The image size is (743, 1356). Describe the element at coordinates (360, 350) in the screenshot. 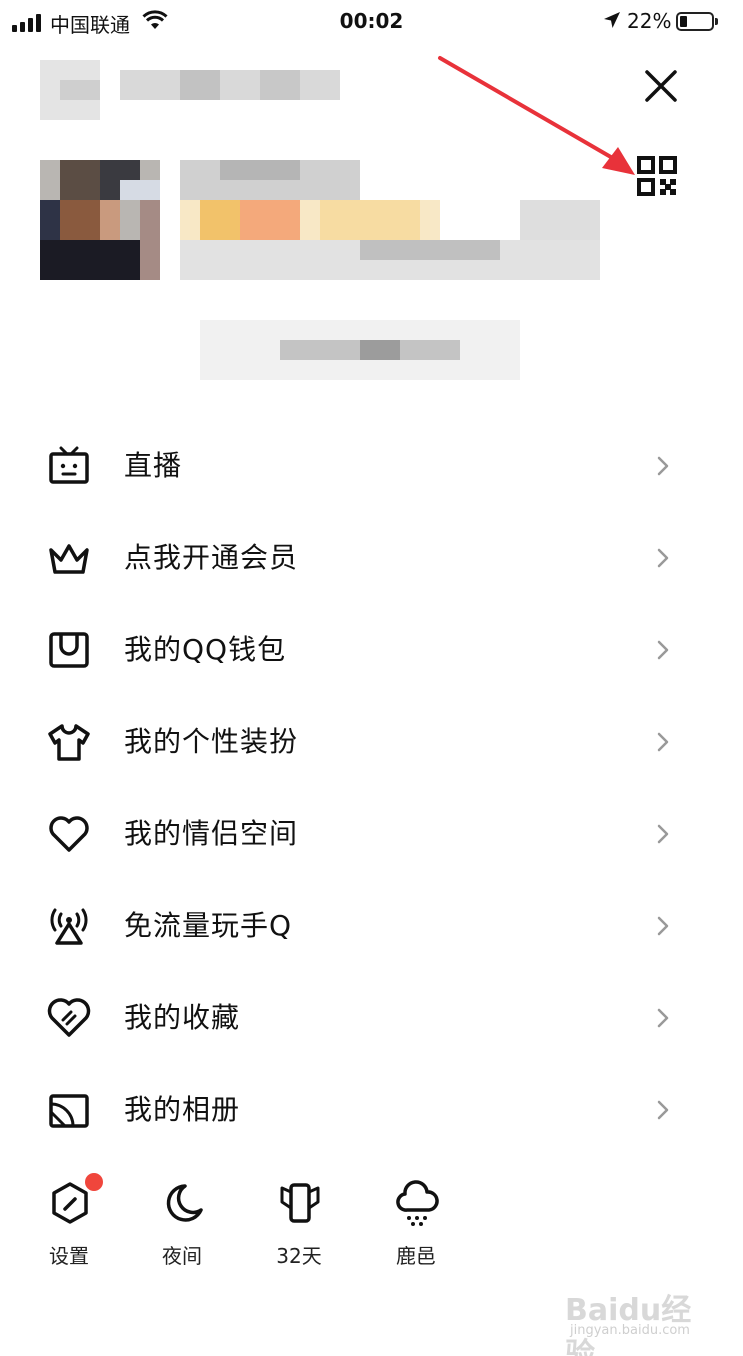

I see `pixelated-status-line` at that location.